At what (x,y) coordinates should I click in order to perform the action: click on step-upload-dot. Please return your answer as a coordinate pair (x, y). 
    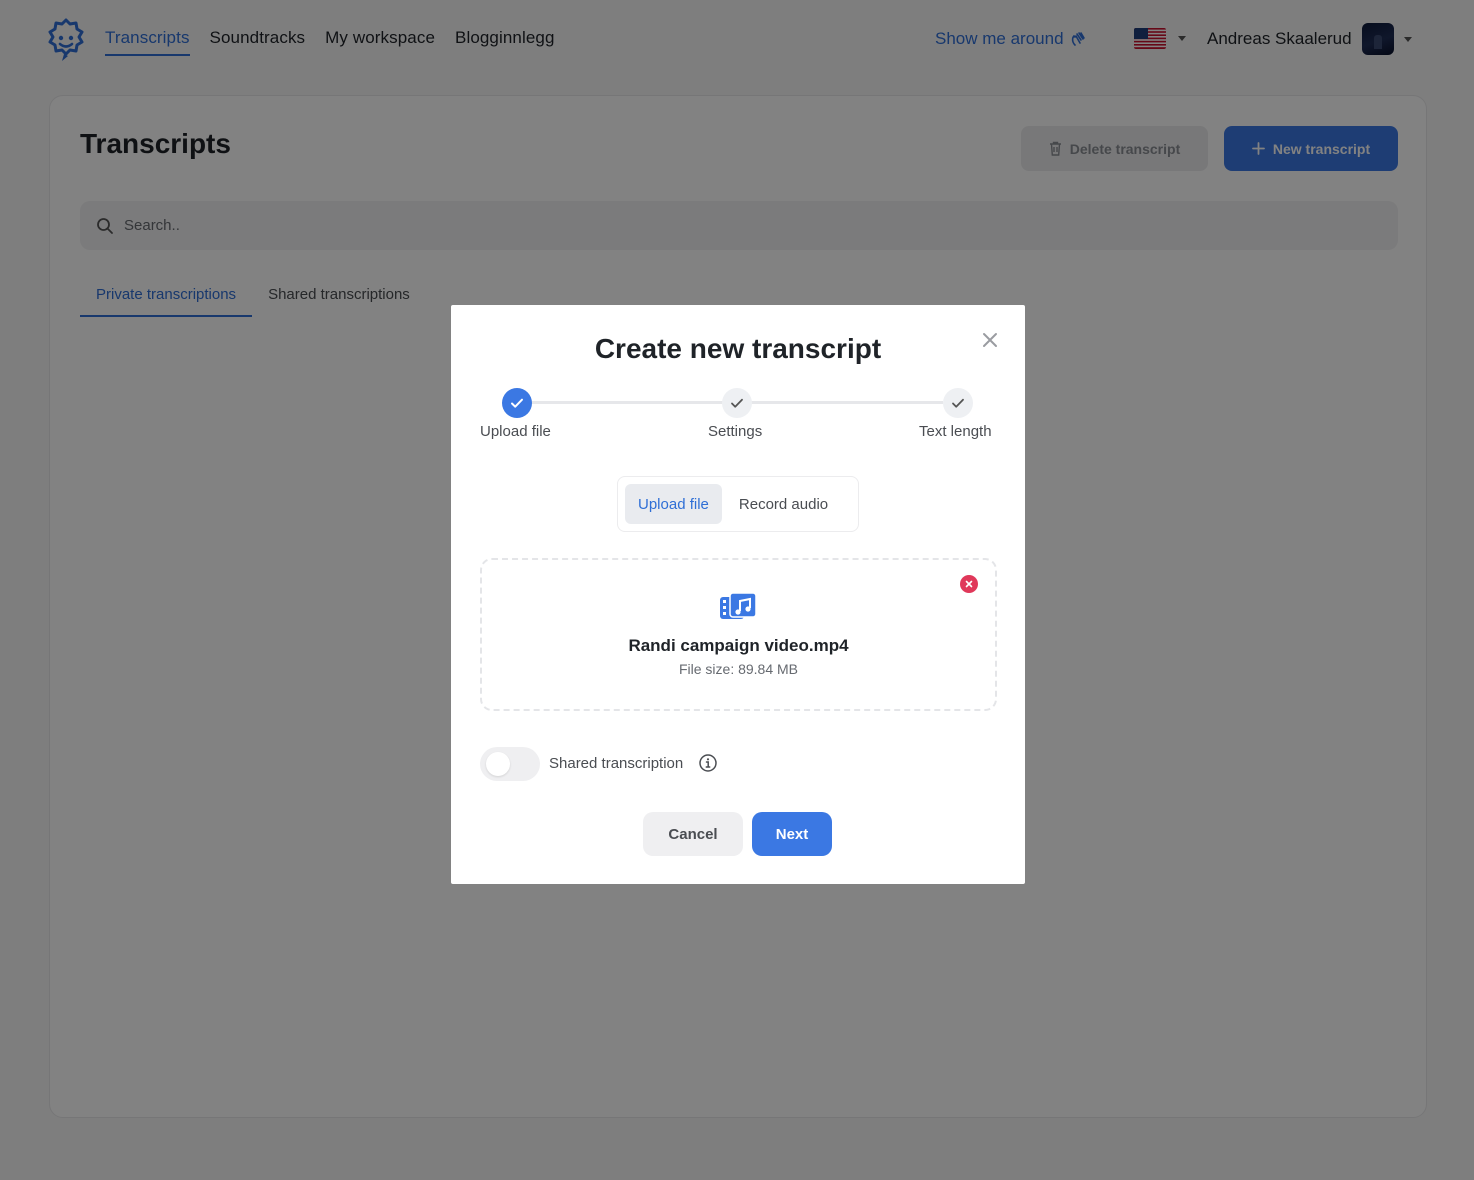
    Looking at the image, I should click on (517, 403).